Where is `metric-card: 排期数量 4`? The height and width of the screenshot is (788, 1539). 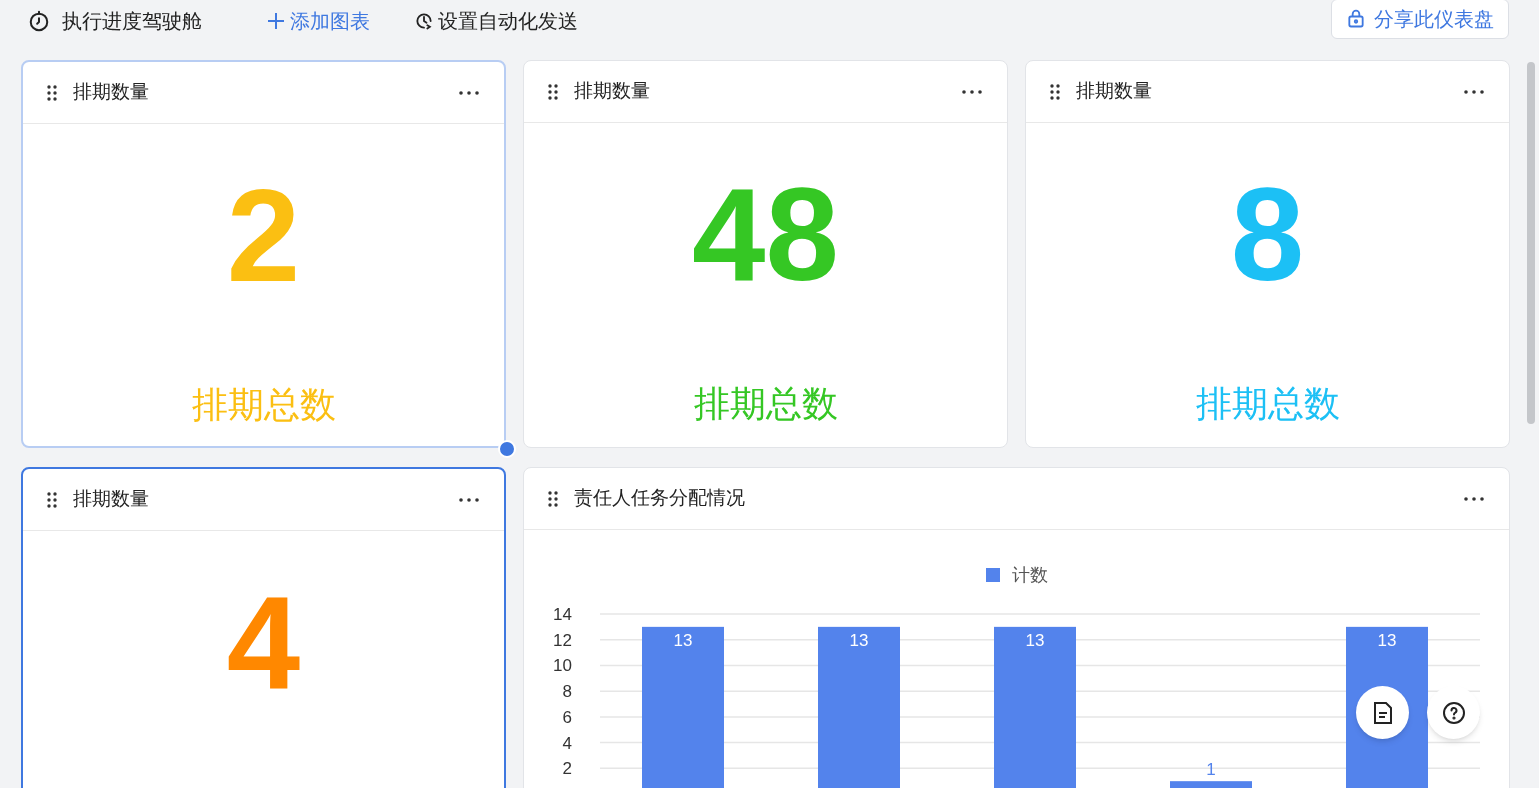
metric-card: 排期数量 4 is located at coordinates (263, 627).